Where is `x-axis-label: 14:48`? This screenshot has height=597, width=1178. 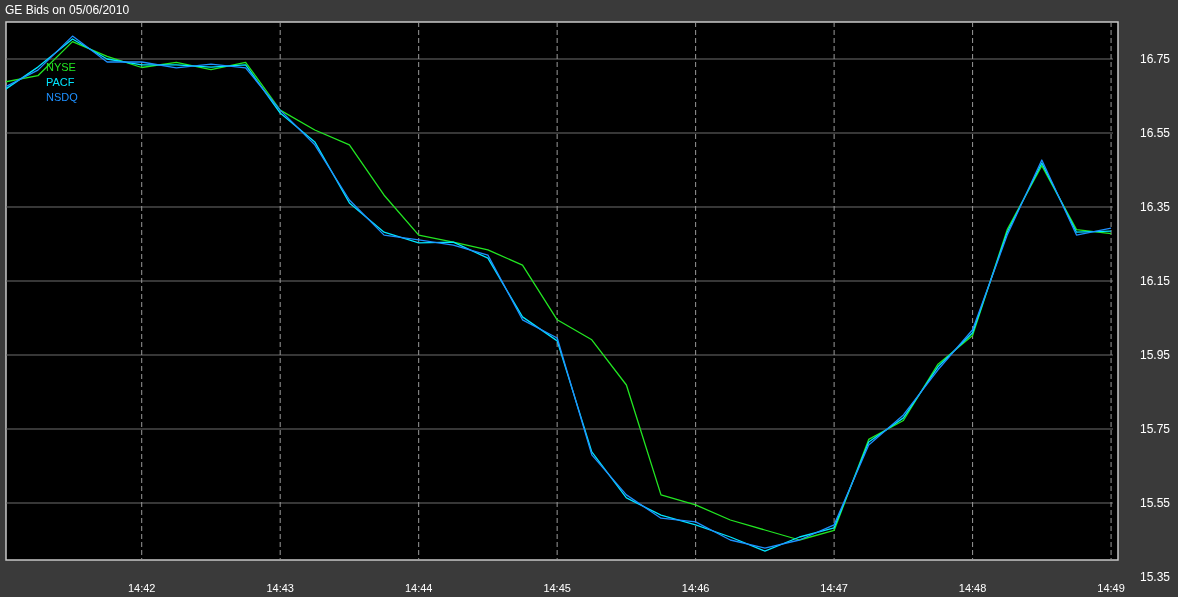
x-axis-label: 14:48 is located at coordinates (972, 588).